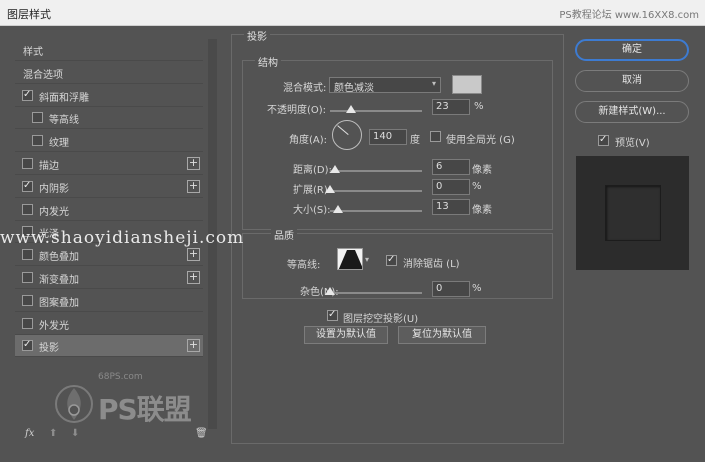 This screenshot has width=705, height=462. Describe the element at coordinates (479, 106) in the screenshot. I see `opacity-unit: %` at that location.